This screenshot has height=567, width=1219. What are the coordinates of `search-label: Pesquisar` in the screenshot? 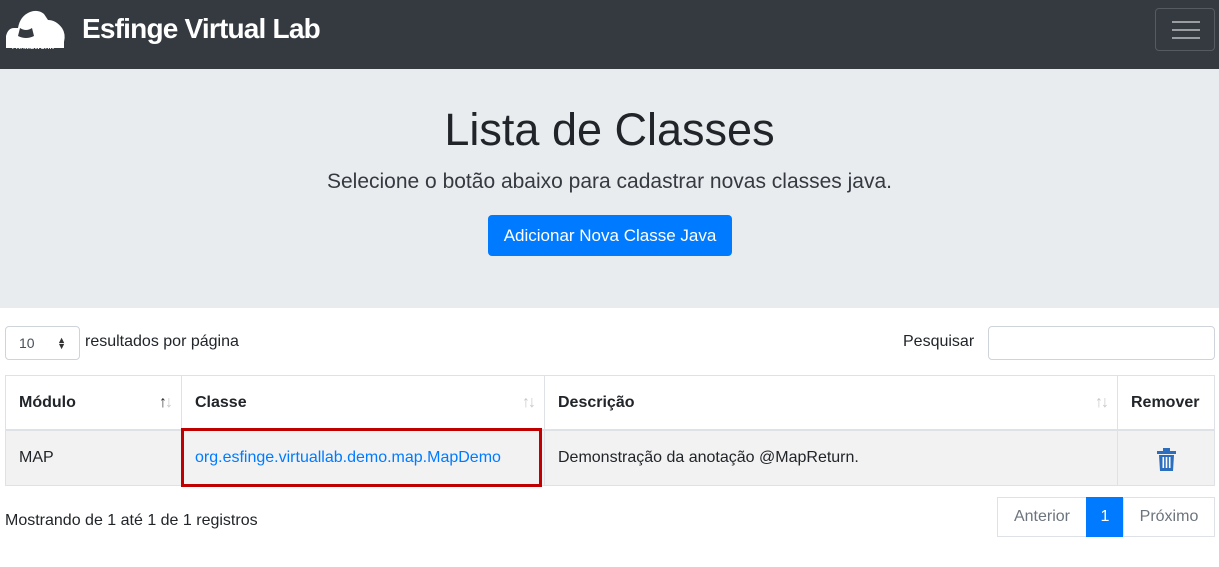 It's located at (939, 341).